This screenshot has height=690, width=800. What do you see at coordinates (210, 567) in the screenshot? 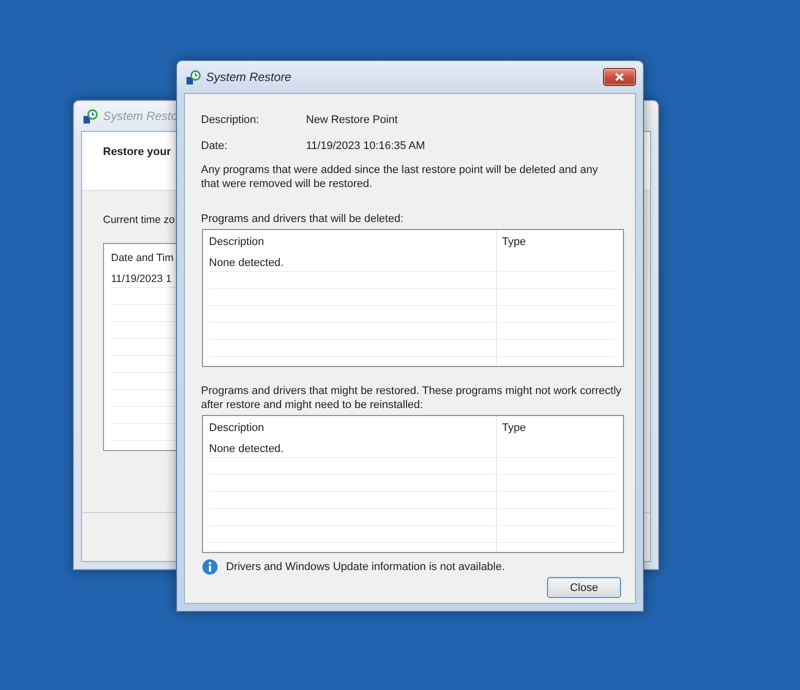
I see `info-icon` at bounding box center [210, 567].